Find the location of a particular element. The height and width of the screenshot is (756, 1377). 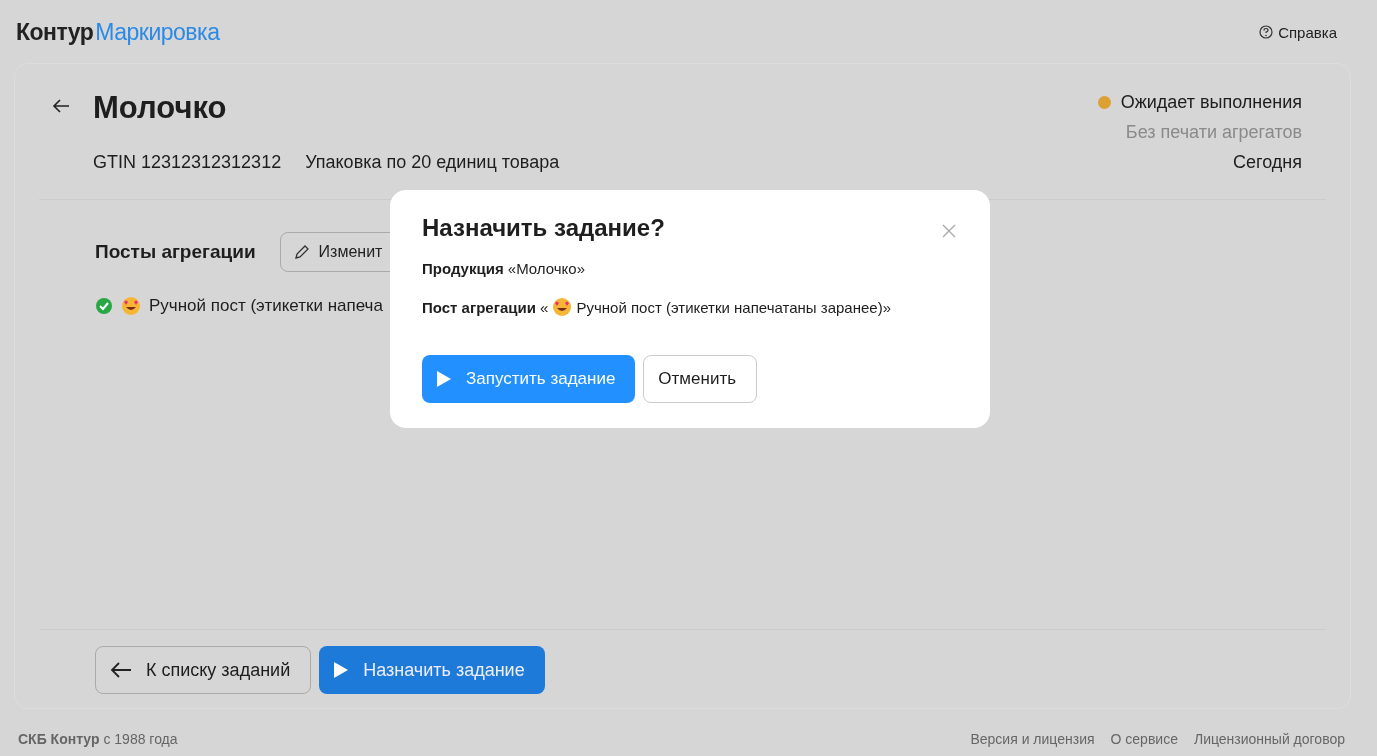

assign-task-button: Назначить задание is located at coordinates (432, 670).